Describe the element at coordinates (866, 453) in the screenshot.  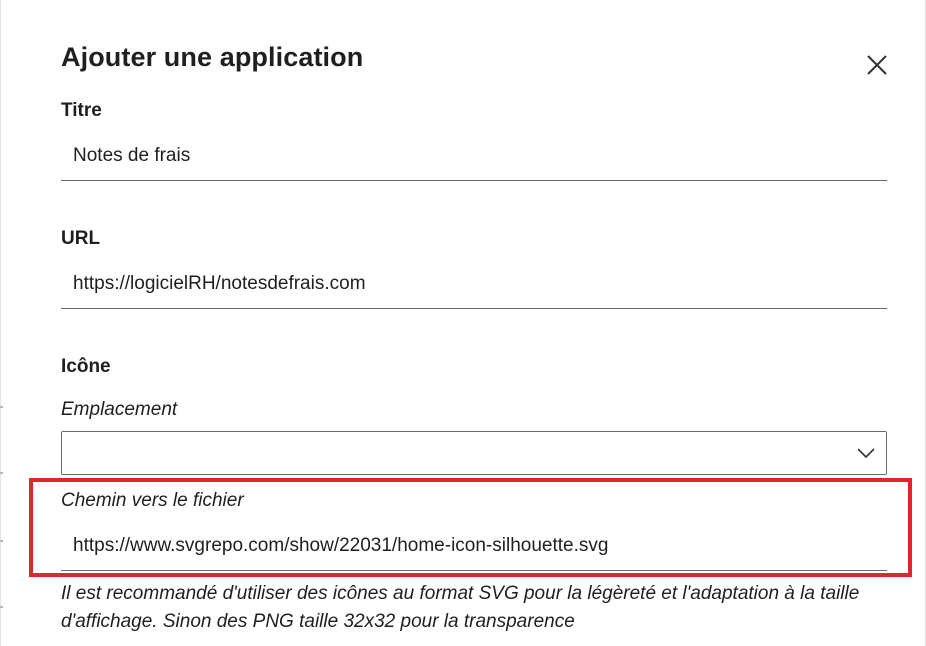
I see `chevron-down-icon` at that location.